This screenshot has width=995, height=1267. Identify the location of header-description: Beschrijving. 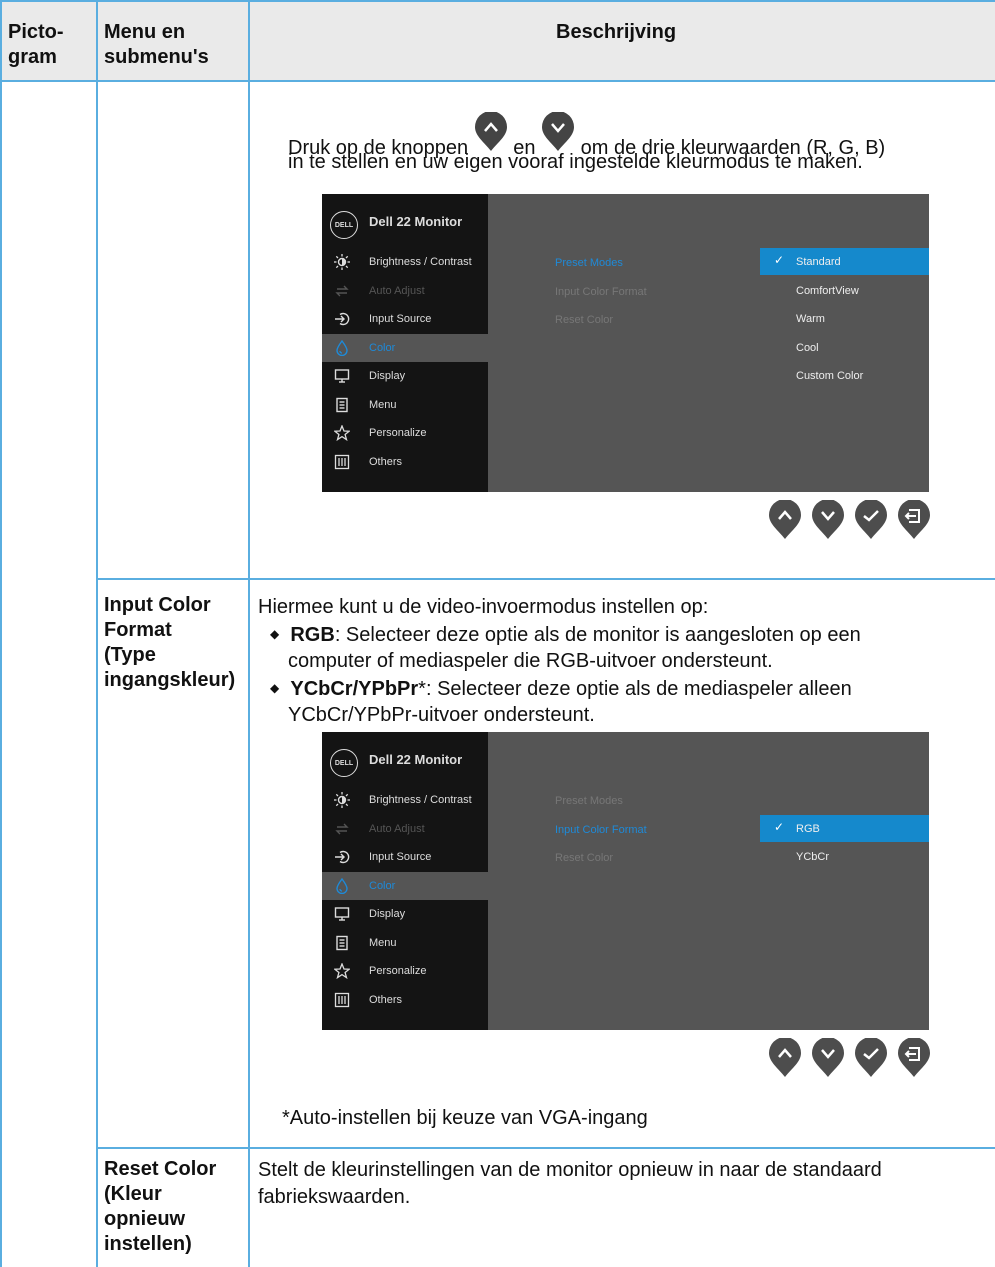
(616, 32).